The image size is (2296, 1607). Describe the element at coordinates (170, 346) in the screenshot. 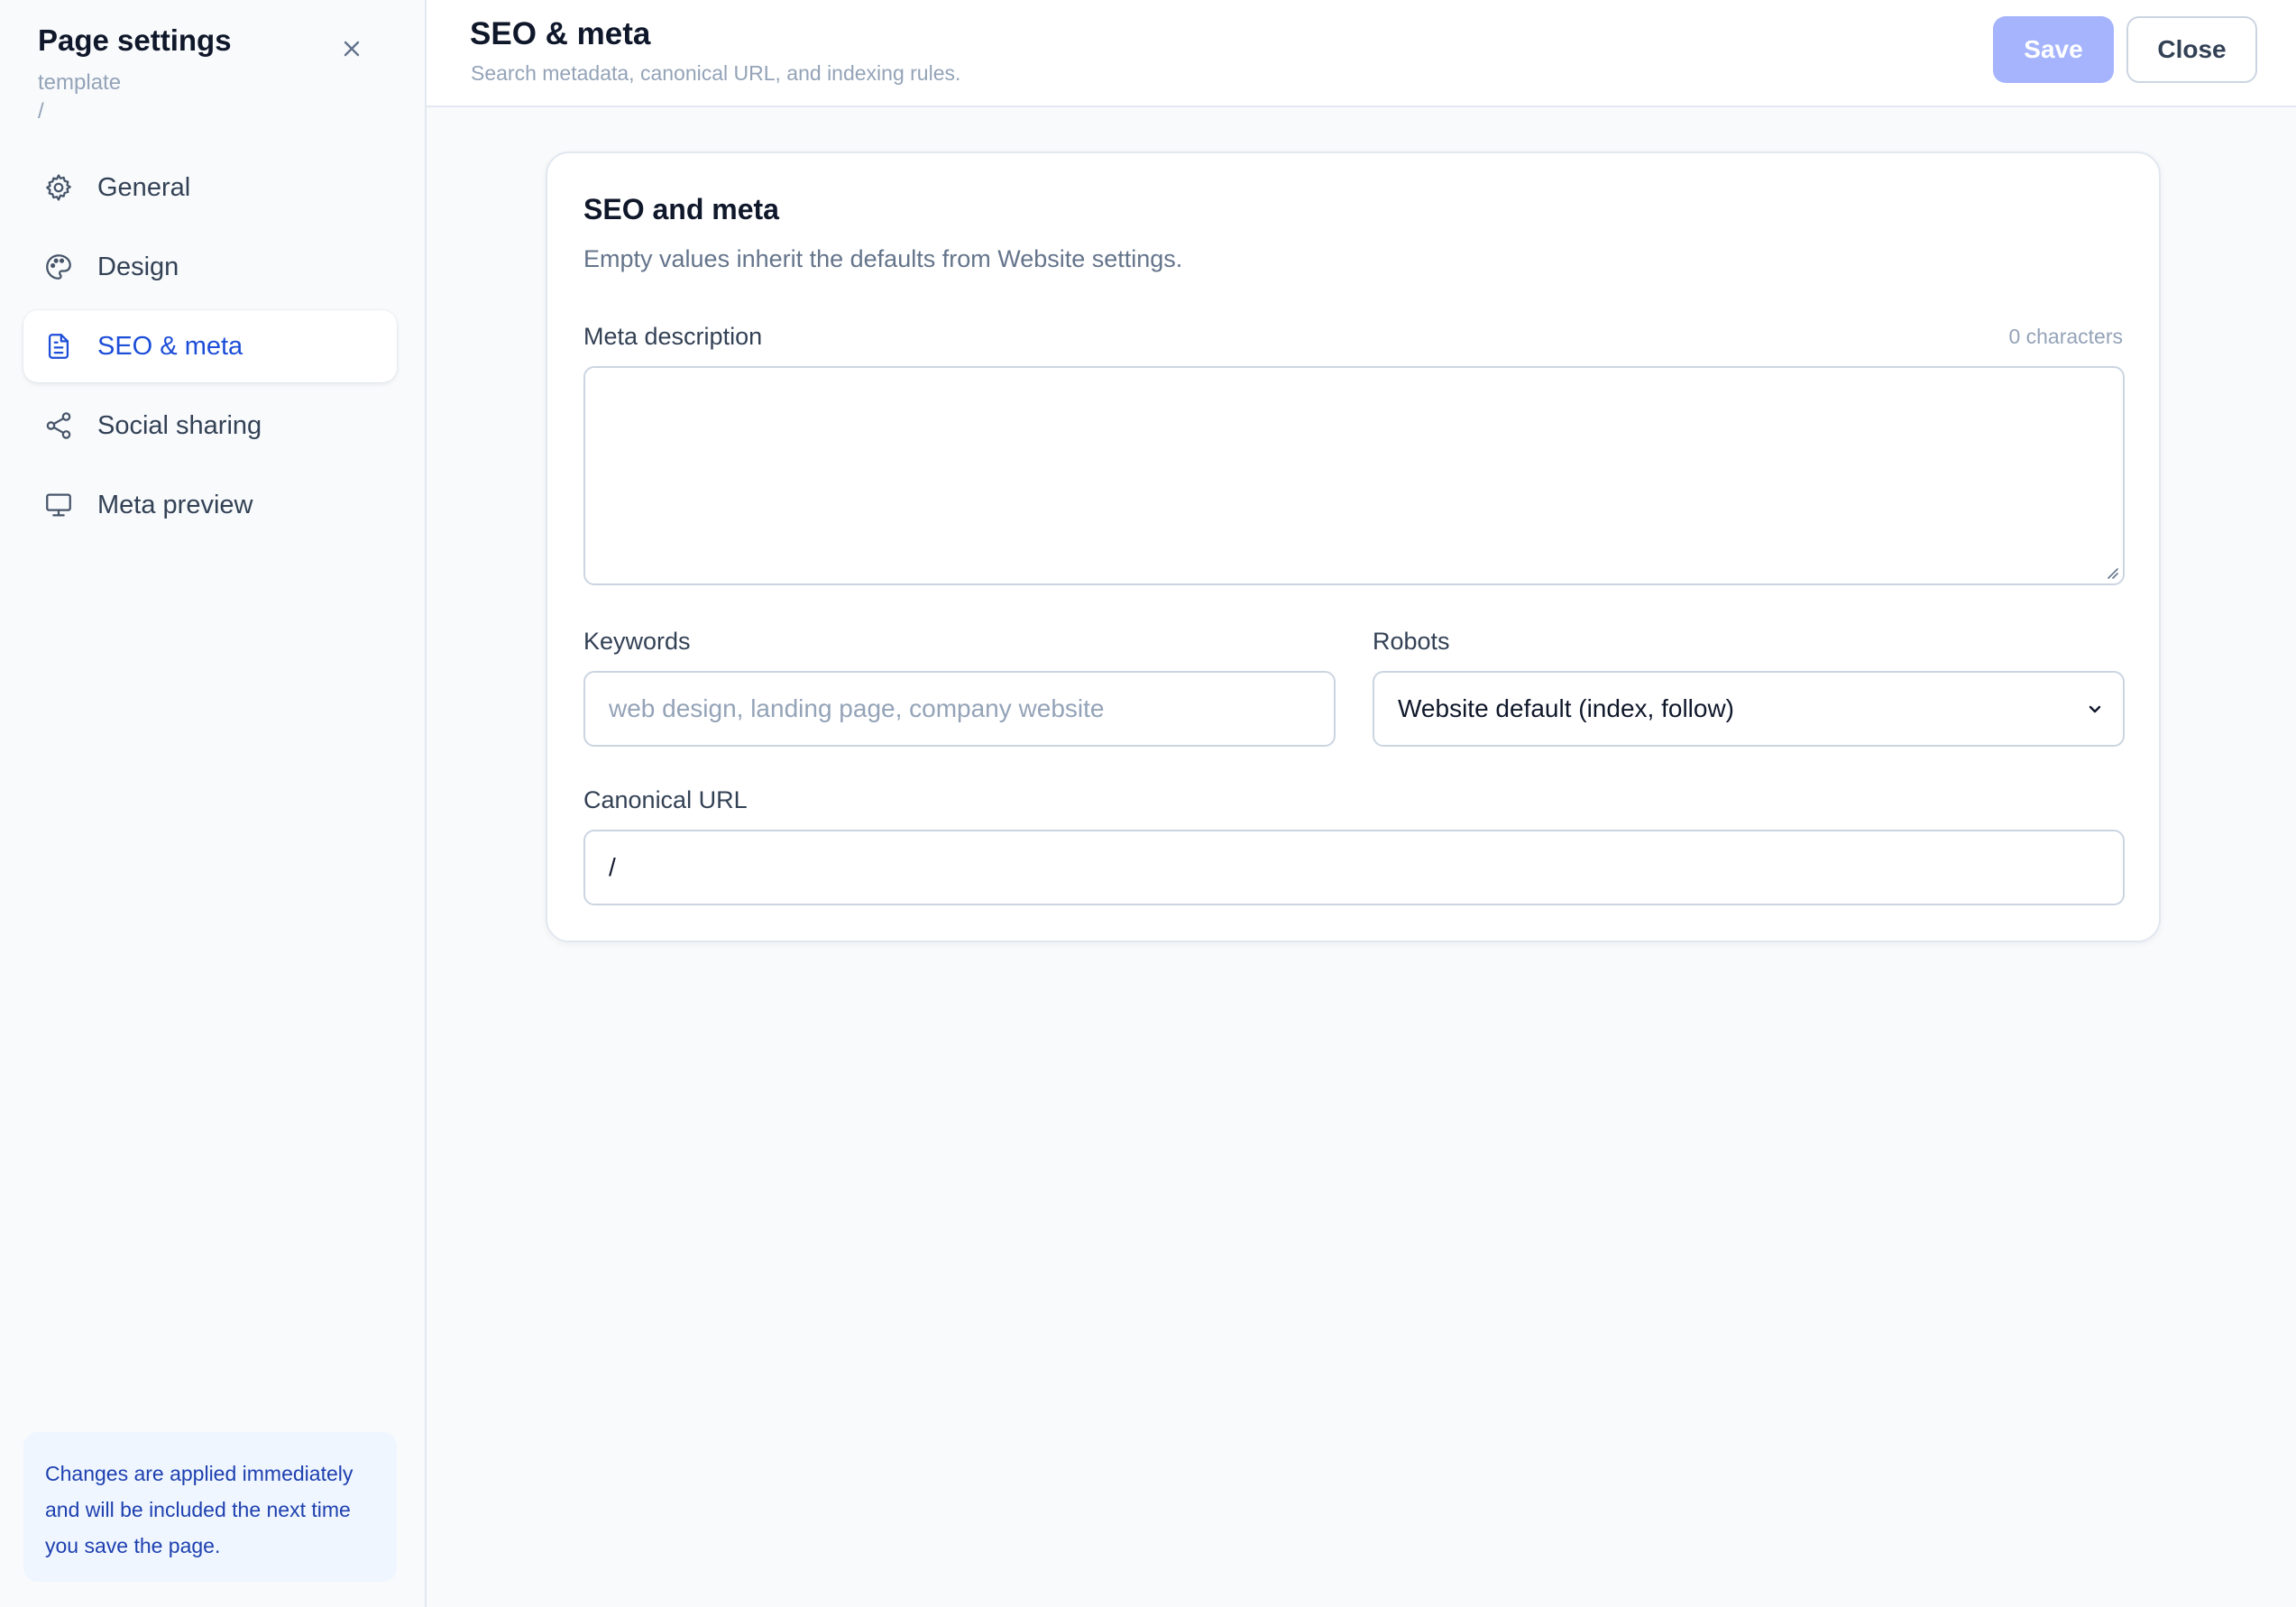

I see `sidebar-item-label: SEO & meta` at that location.